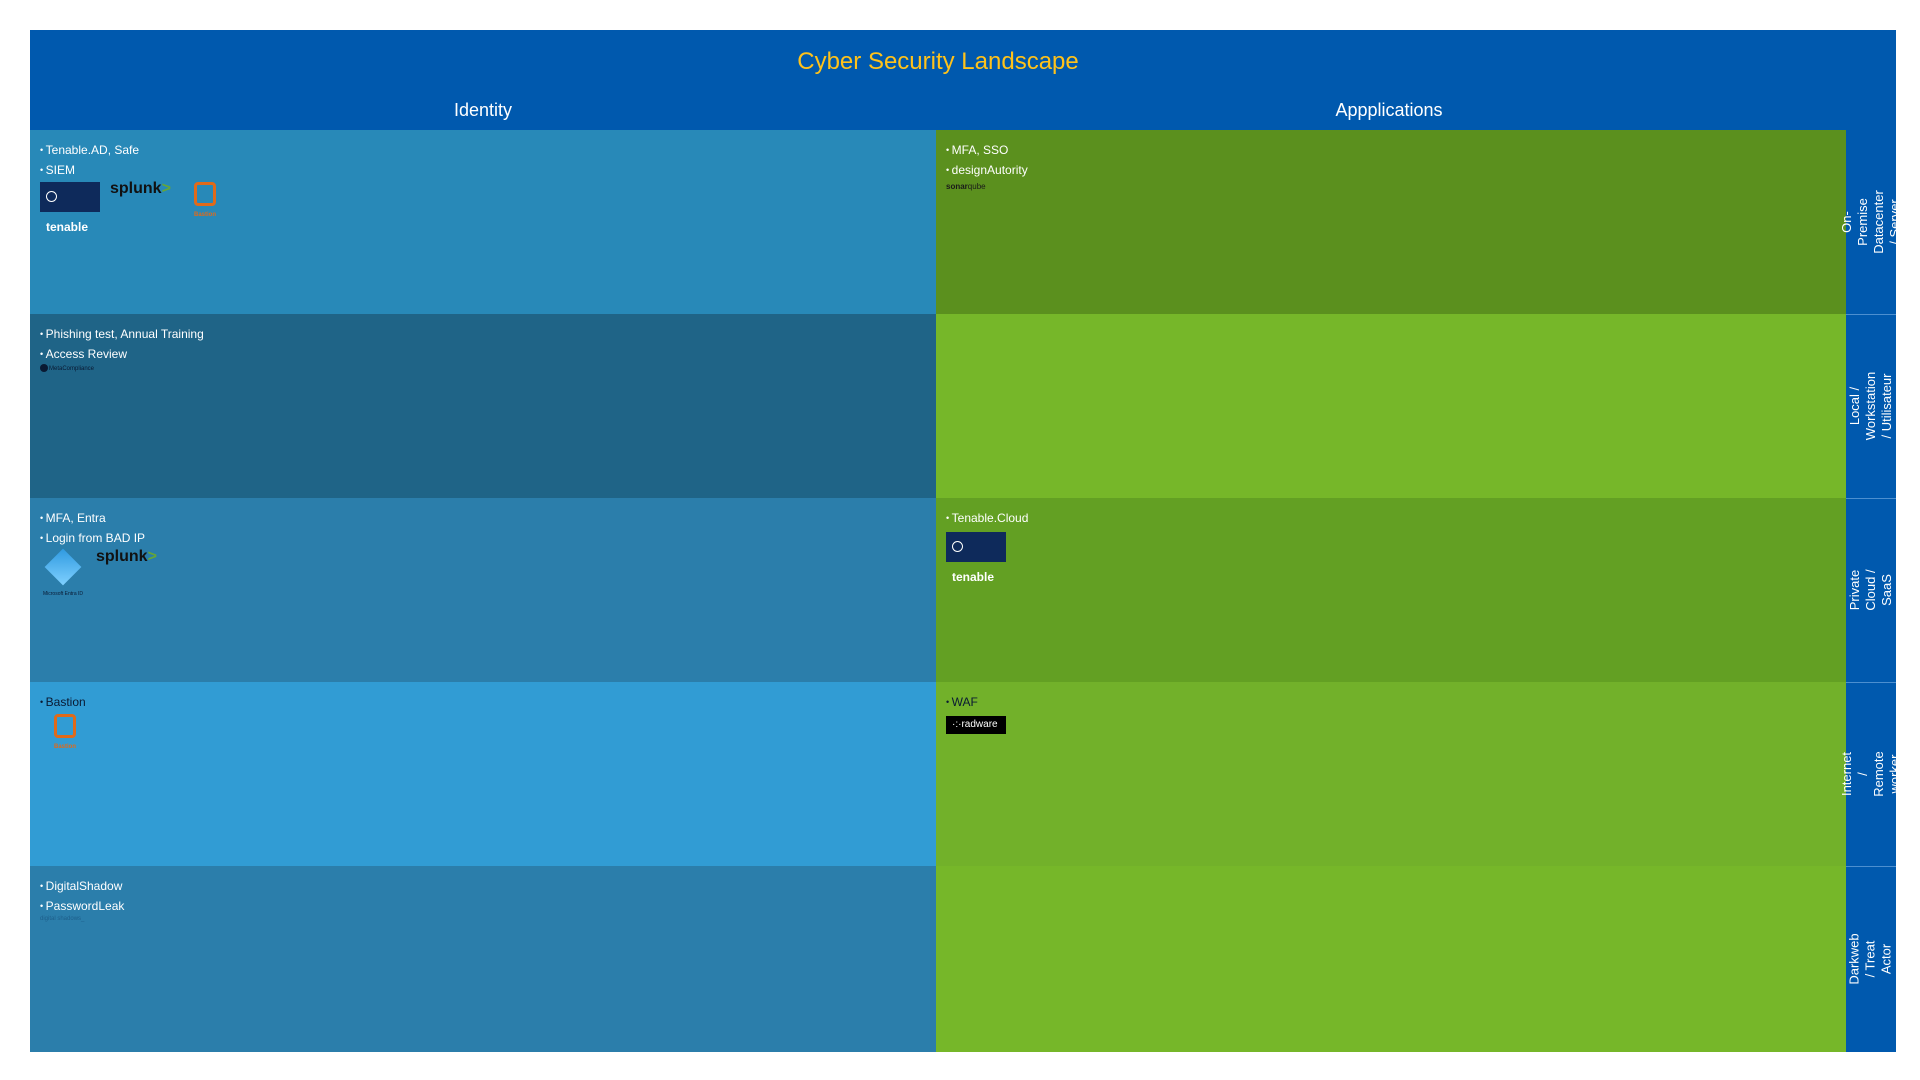  I want to click on cell-apps-onprem-list: MFA, SSO designAutority, so click(1391, 160).